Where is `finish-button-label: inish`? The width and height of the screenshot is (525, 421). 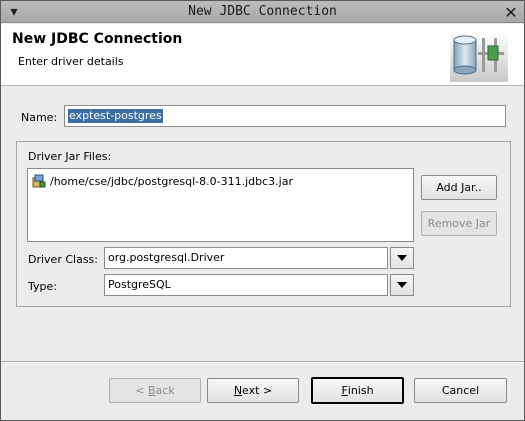
finish-button-label: inish is located at coordinates (360, 390).